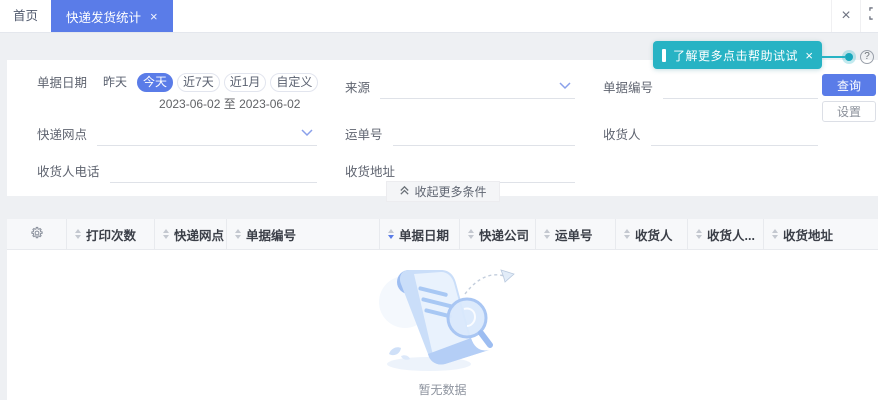 The image size is (878, 400). I want to click on column-header: 快递网点, so click(191, 234).